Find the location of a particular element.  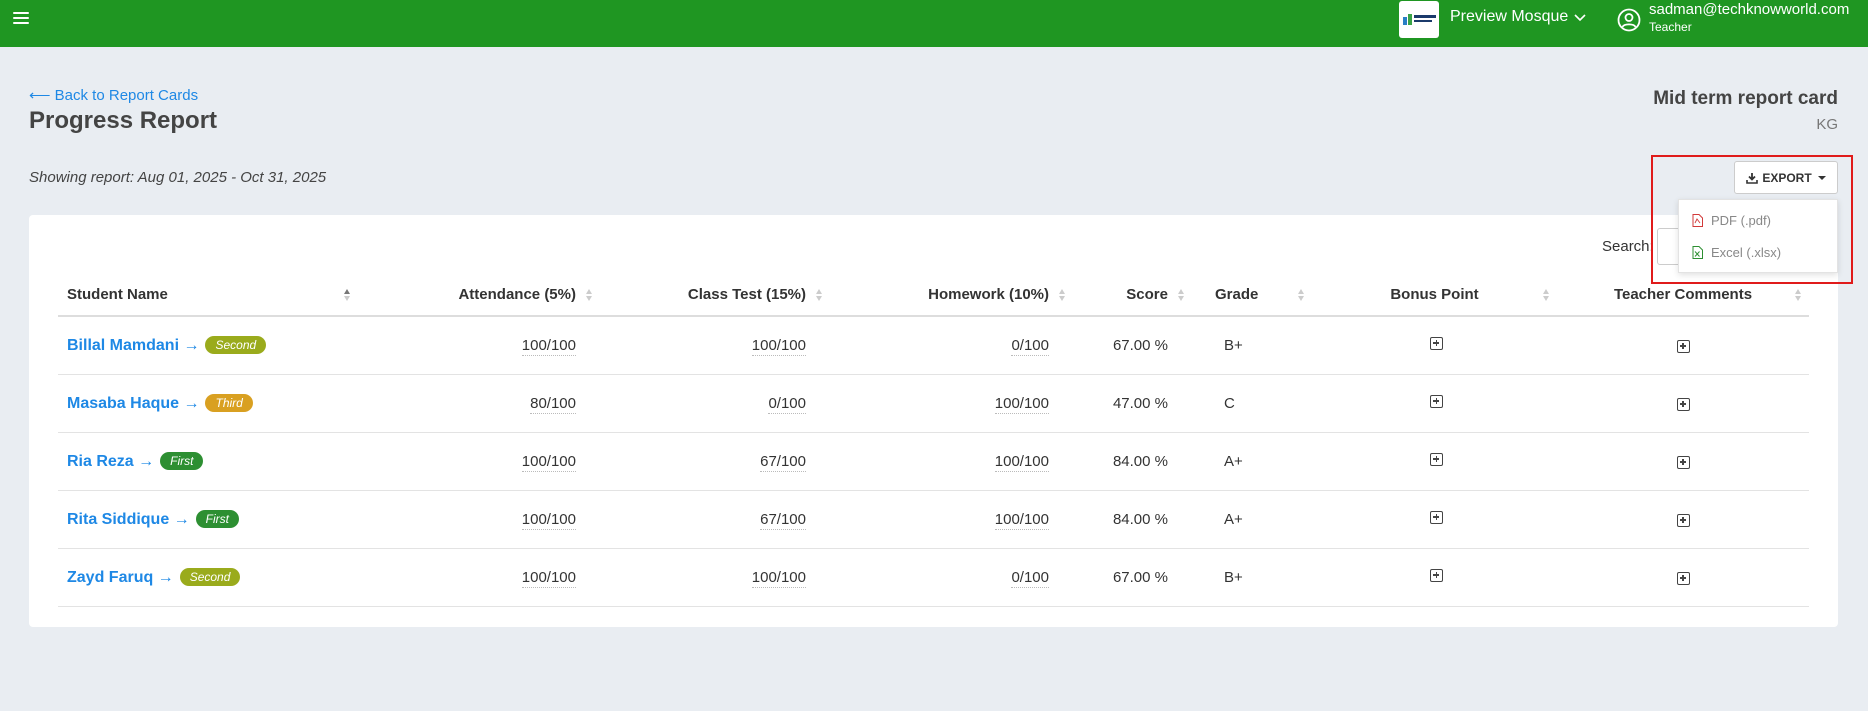

column-header-class-test: Class Test (15%) is located at coordinates (715, 295).